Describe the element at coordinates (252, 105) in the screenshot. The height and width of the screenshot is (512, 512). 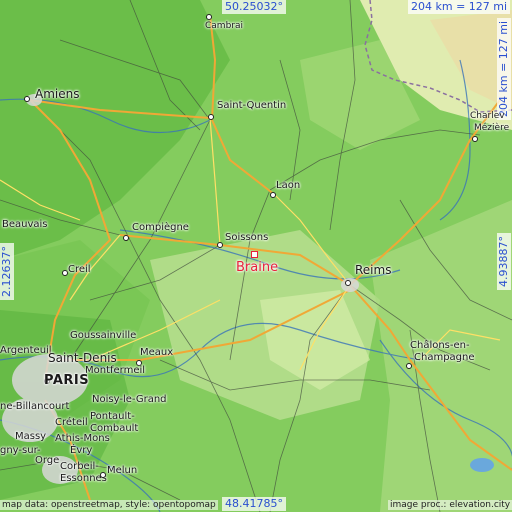
I see `city-label-saint-quentin: Saint-Quentin` at that location.